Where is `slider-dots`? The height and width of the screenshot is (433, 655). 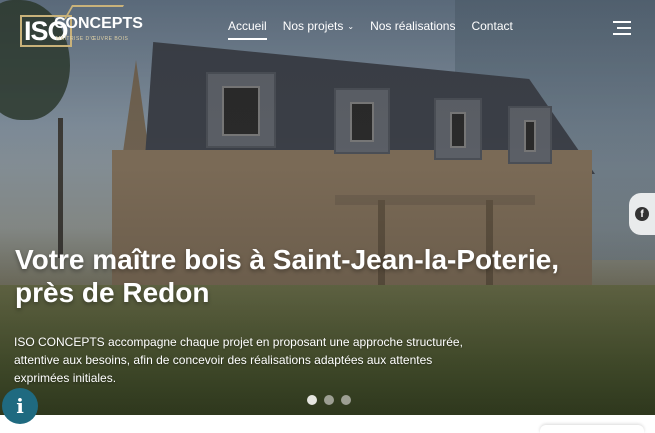 slider-dots is located at coordinates (329, 400).